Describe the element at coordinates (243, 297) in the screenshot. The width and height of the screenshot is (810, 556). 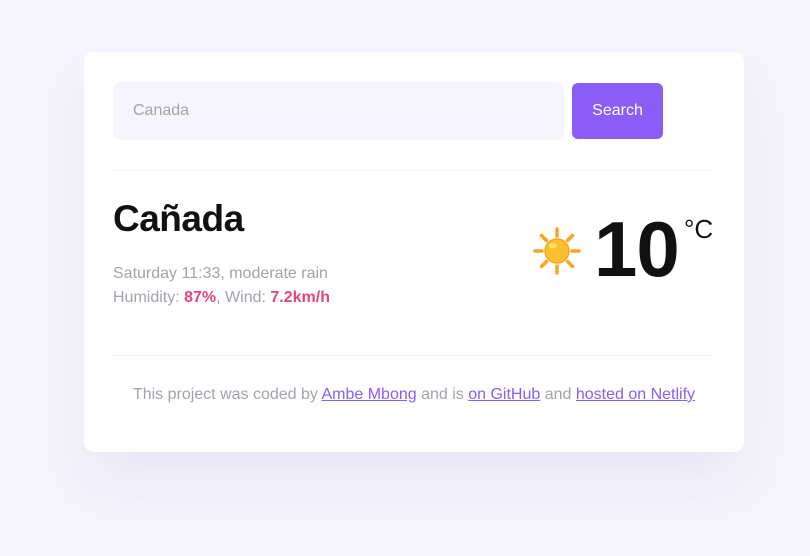
I see `wind-label: , Wind:` at that location.